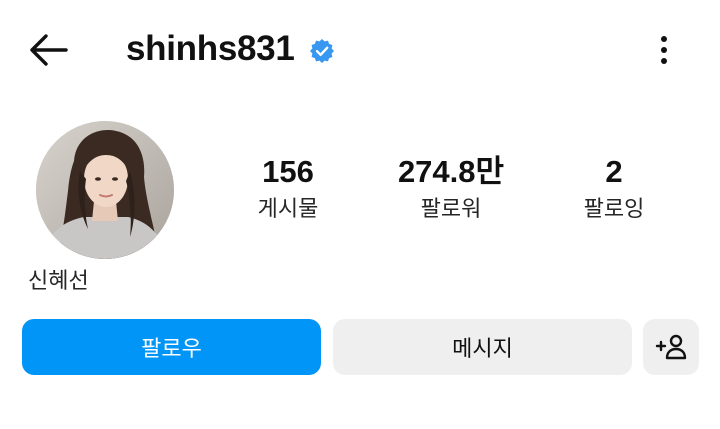 This screenshot has height=429, width=720. Describe the element at coordinates (288, 209) in the screenshot. I see `posts-label: 게시물` at that location.